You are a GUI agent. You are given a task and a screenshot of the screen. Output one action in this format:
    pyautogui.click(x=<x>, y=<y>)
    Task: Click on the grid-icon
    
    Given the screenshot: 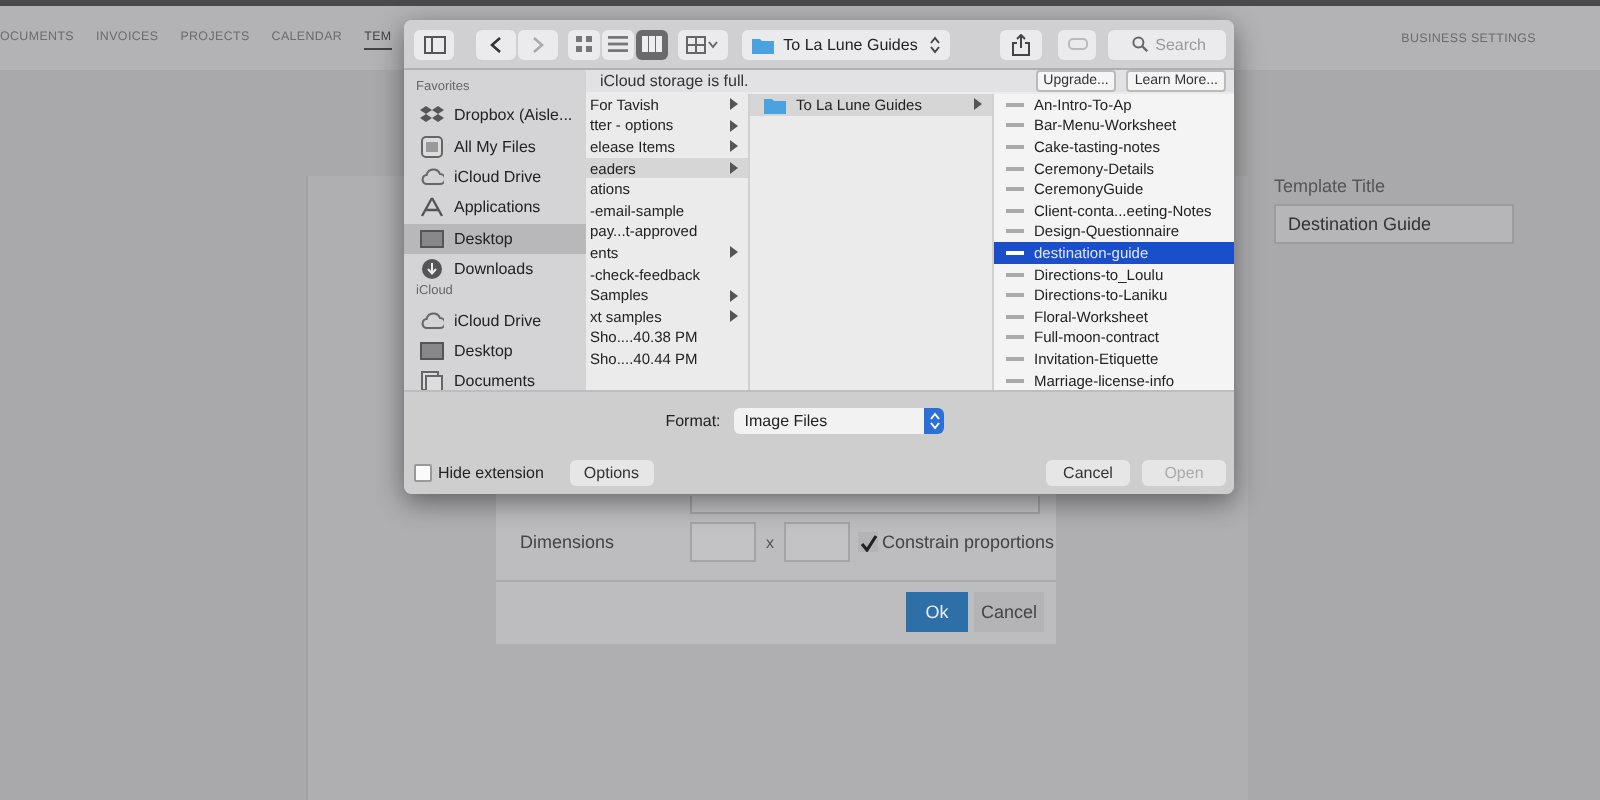 What is the action you would take?
    pyautogui.click(x=584, y=44)
    